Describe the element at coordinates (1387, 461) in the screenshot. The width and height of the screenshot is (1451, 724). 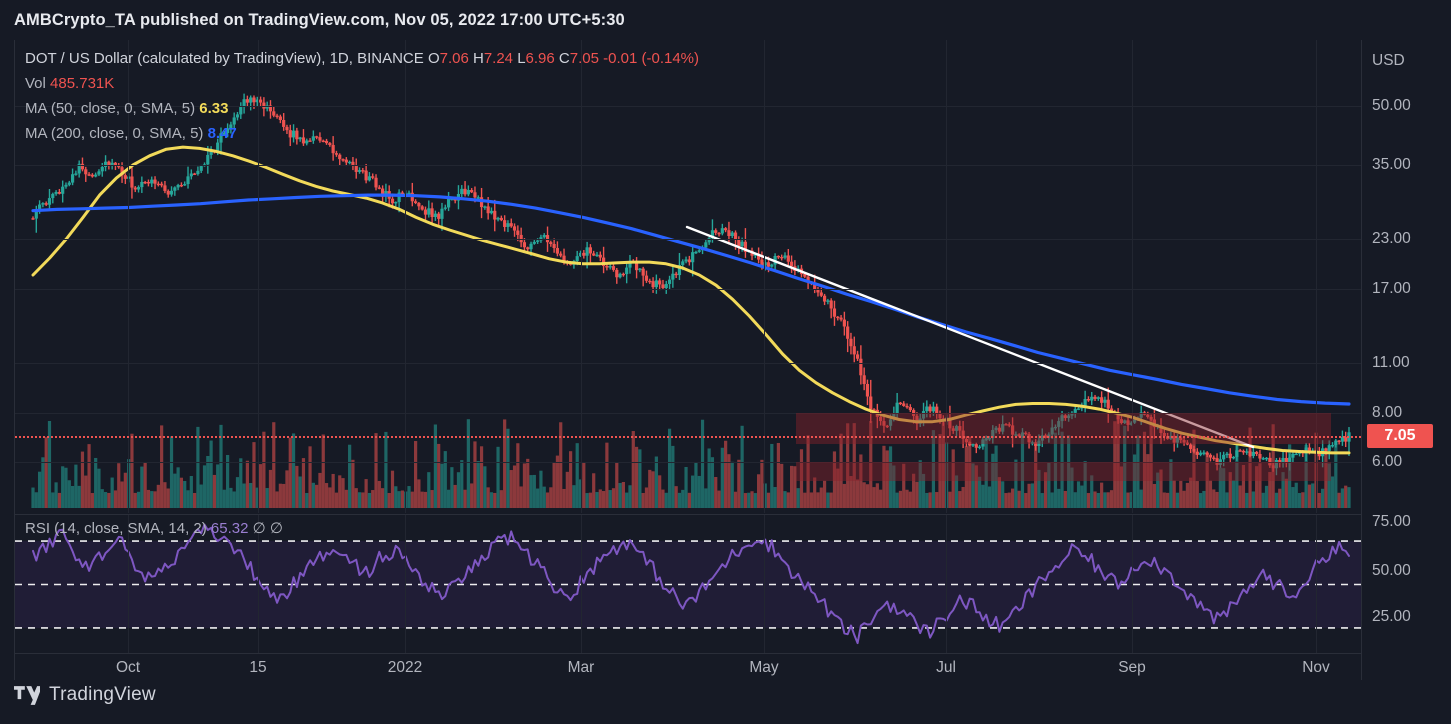
I see `price-axis-tick: 6.00` at that location.